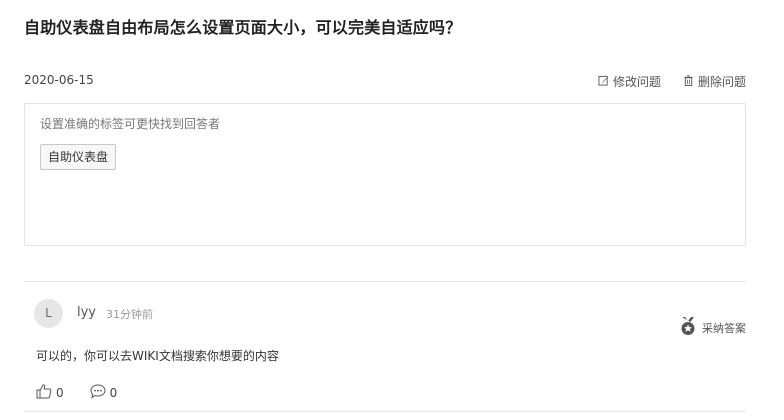 The width and height of the screenshot is (784, 420). I want to click on medal-icon, so click(688, 327).